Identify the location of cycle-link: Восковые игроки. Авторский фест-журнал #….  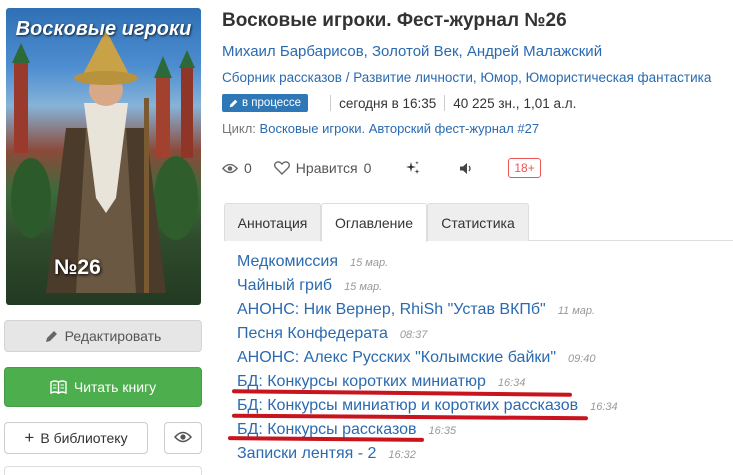
(400, 128).